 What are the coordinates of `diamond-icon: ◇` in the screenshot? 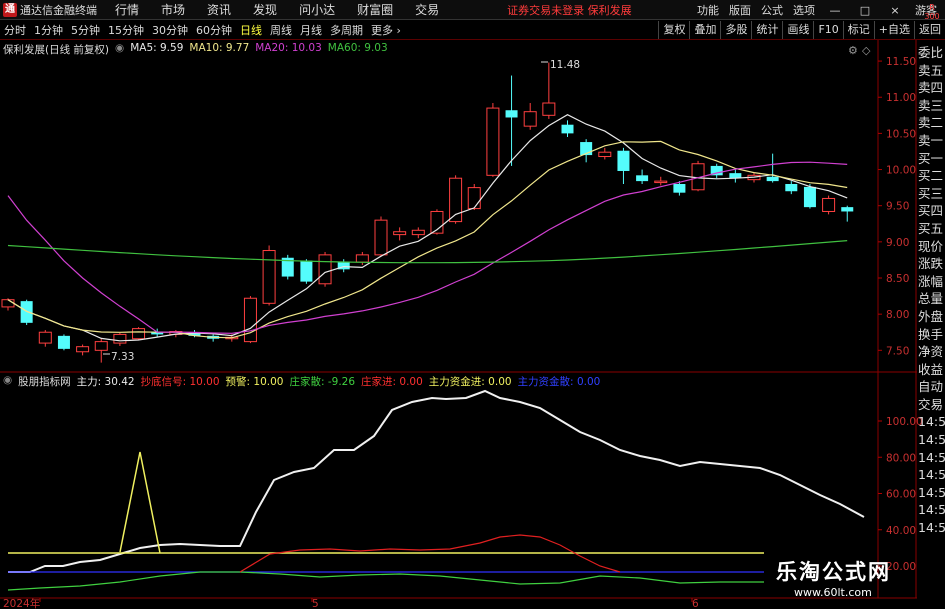 It's located at (866, 50).